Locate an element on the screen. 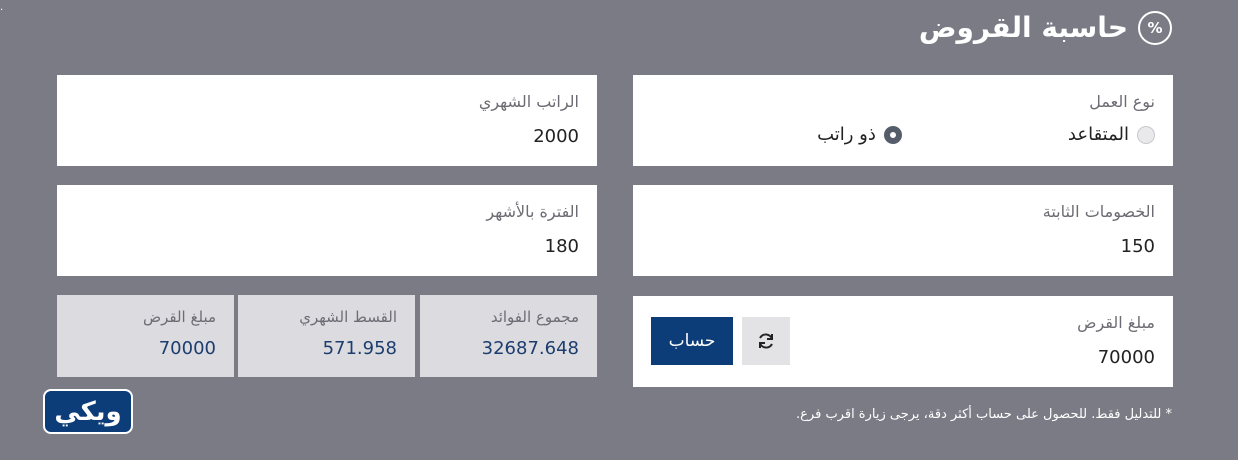  radio-retired-label: المتقاعد is located at coordinates (1098, 134).